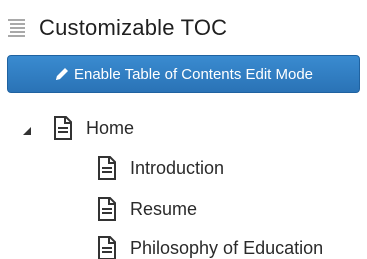  I want to click on tree-item-label: Resume, so click(164, 208).